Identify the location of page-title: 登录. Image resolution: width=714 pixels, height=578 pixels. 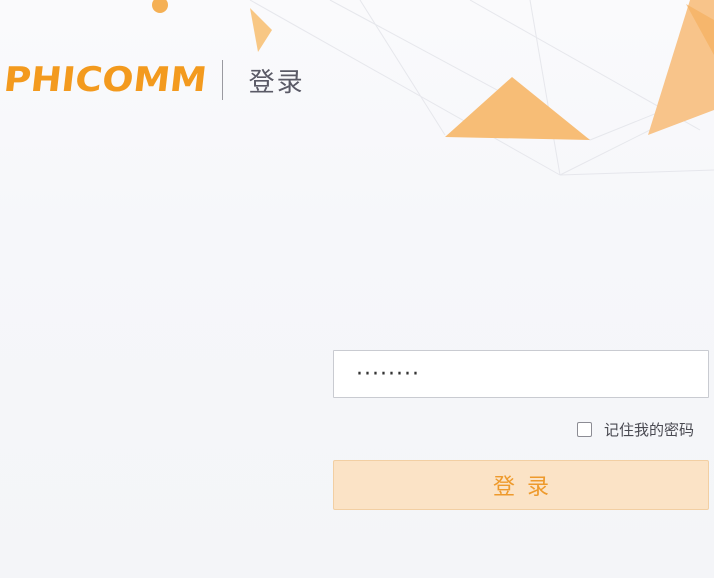
(276, 82).